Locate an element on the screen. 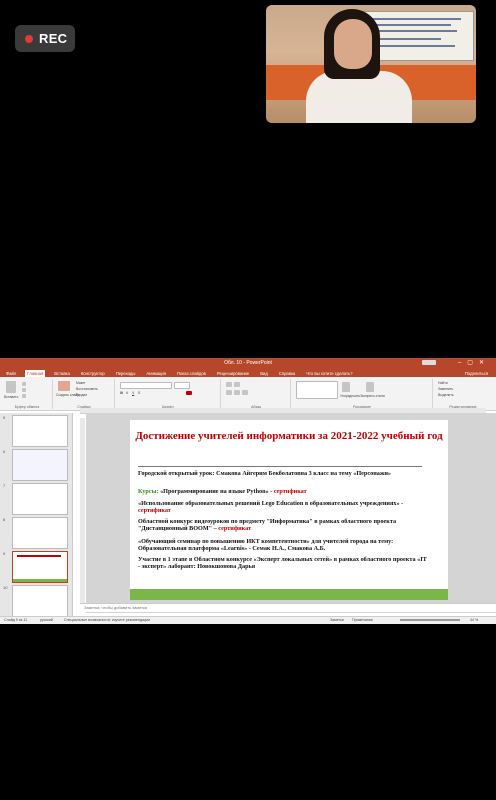  background-monitor is located at coordinates (419, 36).